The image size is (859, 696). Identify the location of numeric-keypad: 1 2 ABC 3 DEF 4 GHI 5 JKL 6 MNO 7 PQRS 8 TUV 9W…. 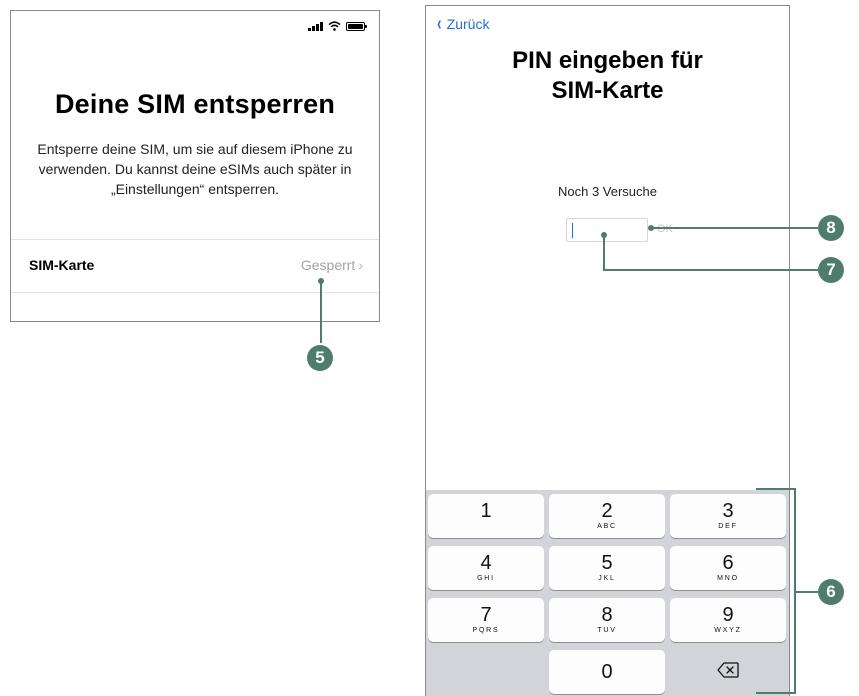
(607, 593).